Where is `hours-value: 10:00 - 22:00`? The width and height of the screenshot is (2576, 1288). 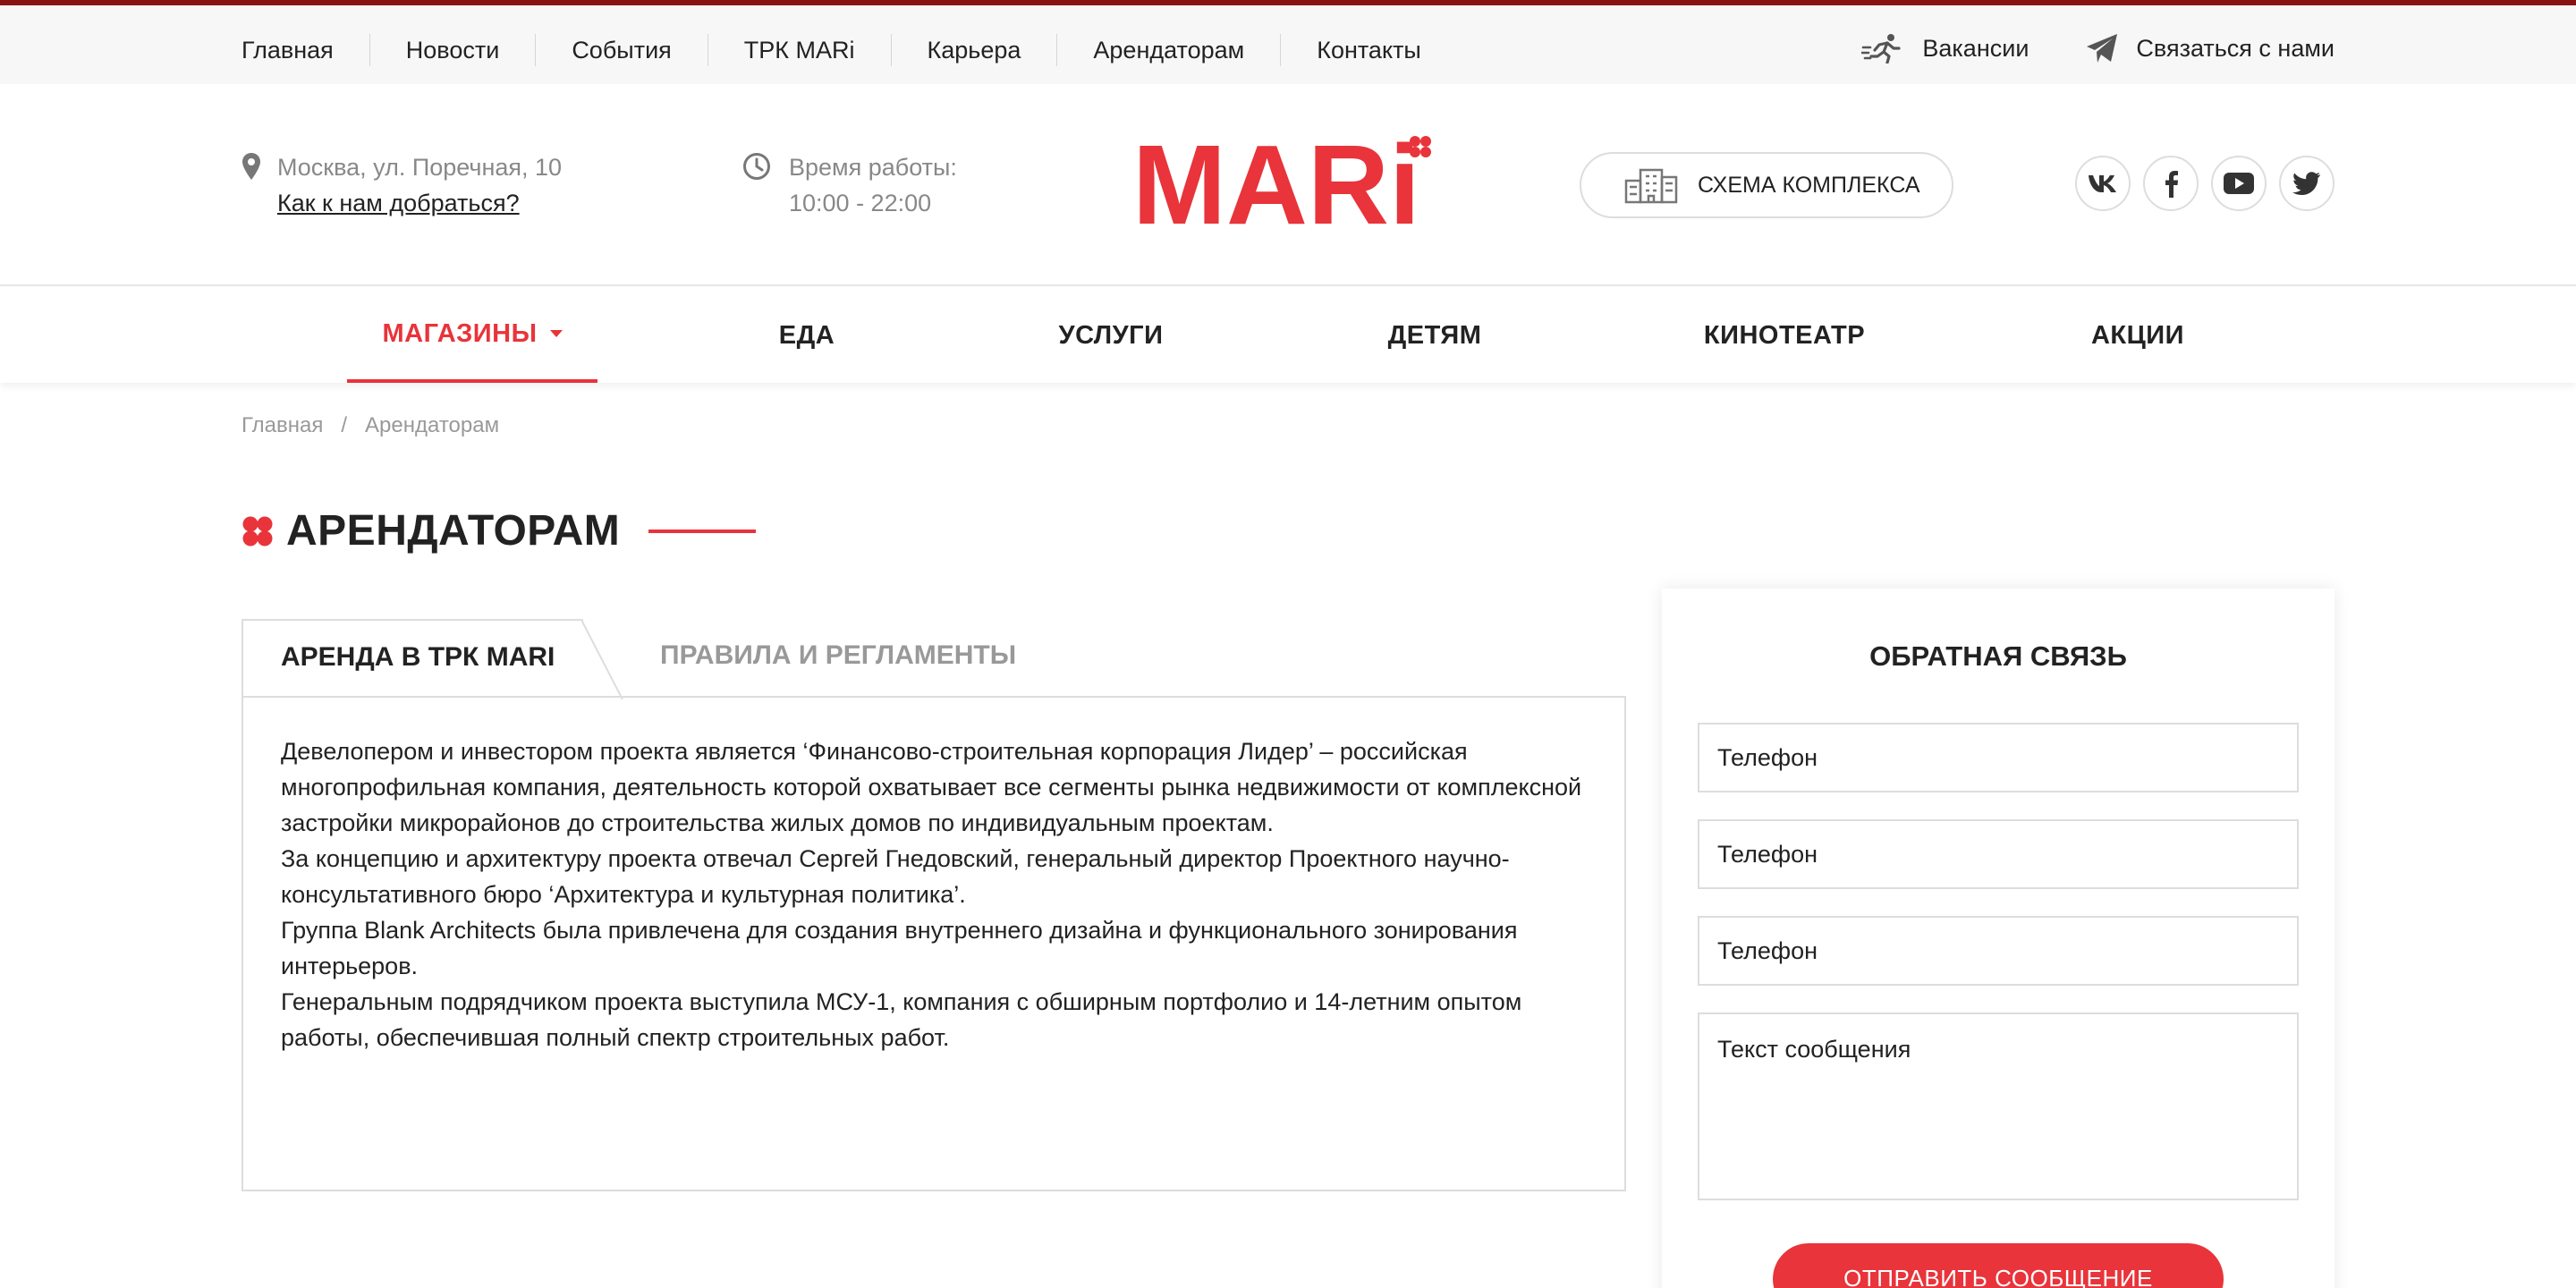
hours-value: 10:00 - 22:00 is located at coordinates (860, 203).